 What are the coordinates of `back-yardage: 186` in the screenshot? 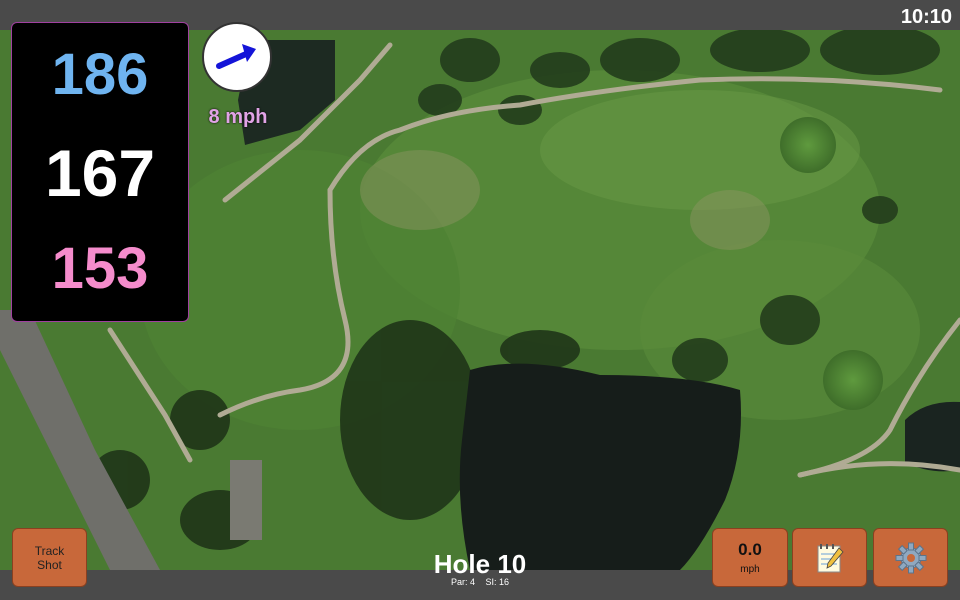 It's located at (100, 74).